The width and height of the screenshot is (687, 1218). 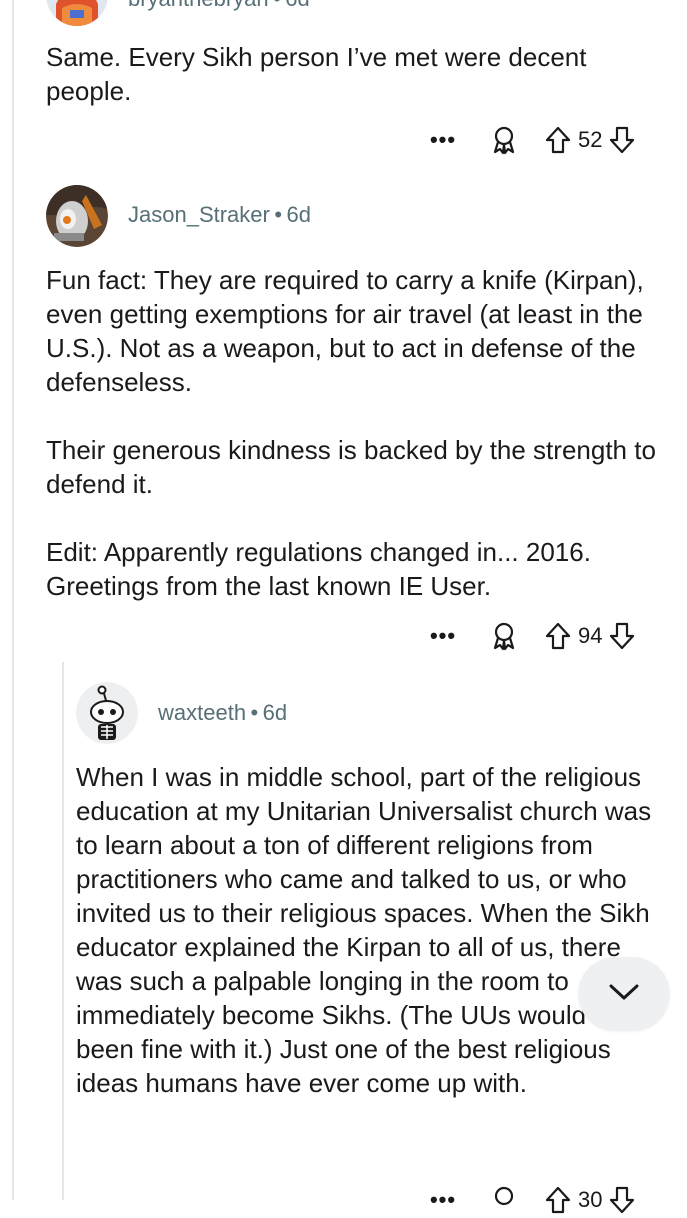 I want to click on vote-score: 94, so click(x=590, y=635).